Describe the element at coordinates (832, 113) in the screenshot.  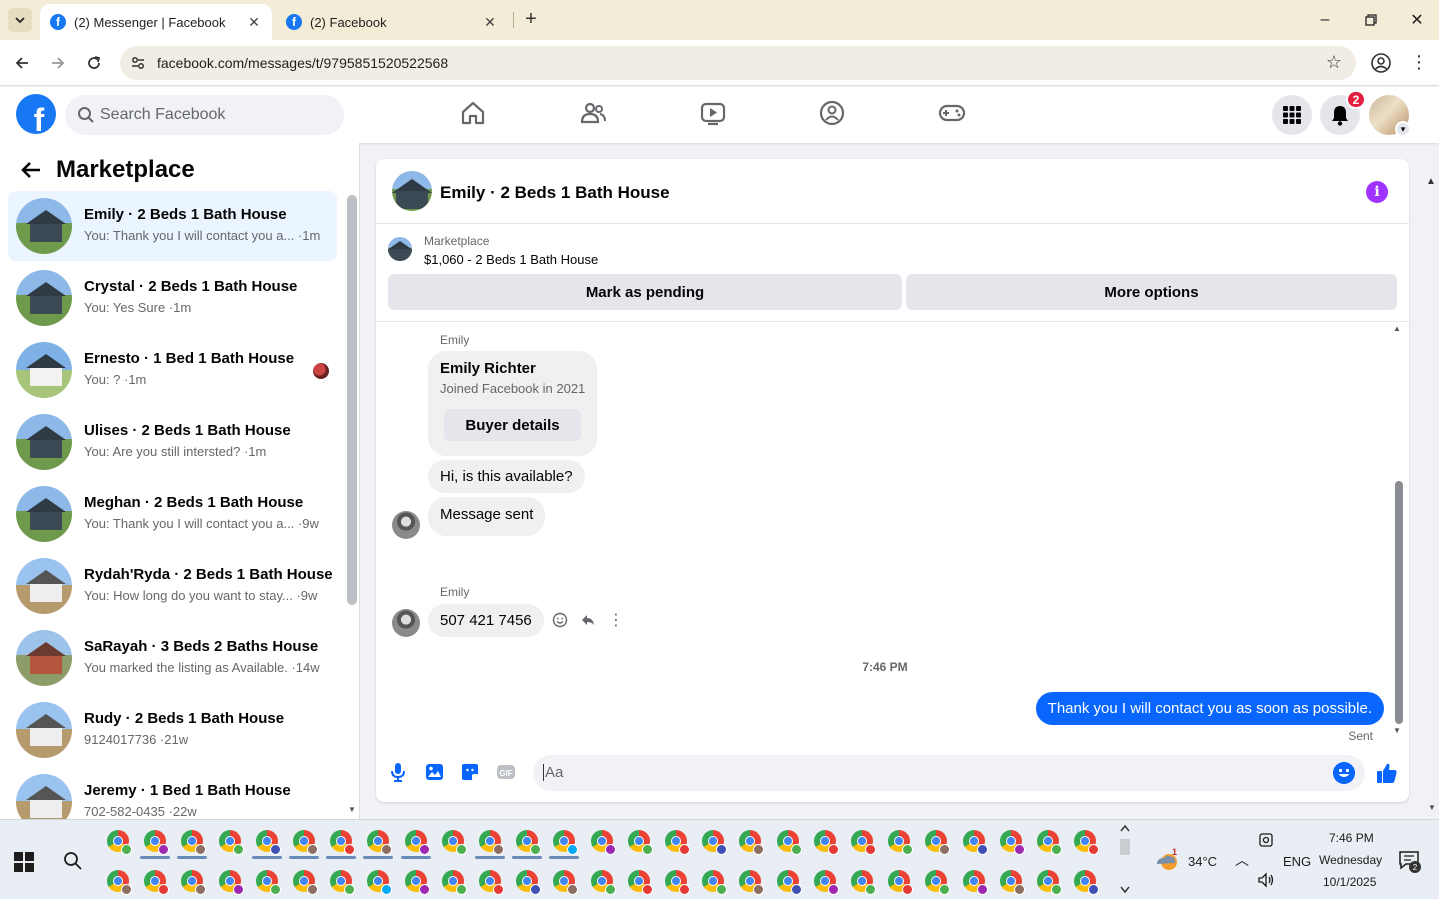
I see `groups-icon` at that location.